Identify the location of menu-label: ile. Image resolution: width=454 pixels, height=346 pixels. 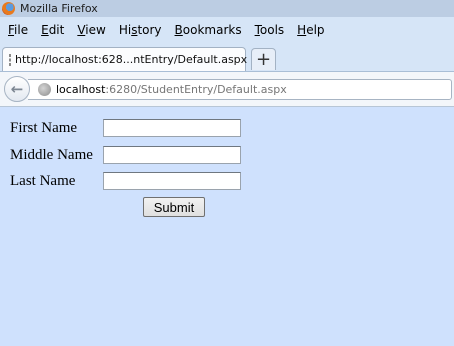
(21, 30).